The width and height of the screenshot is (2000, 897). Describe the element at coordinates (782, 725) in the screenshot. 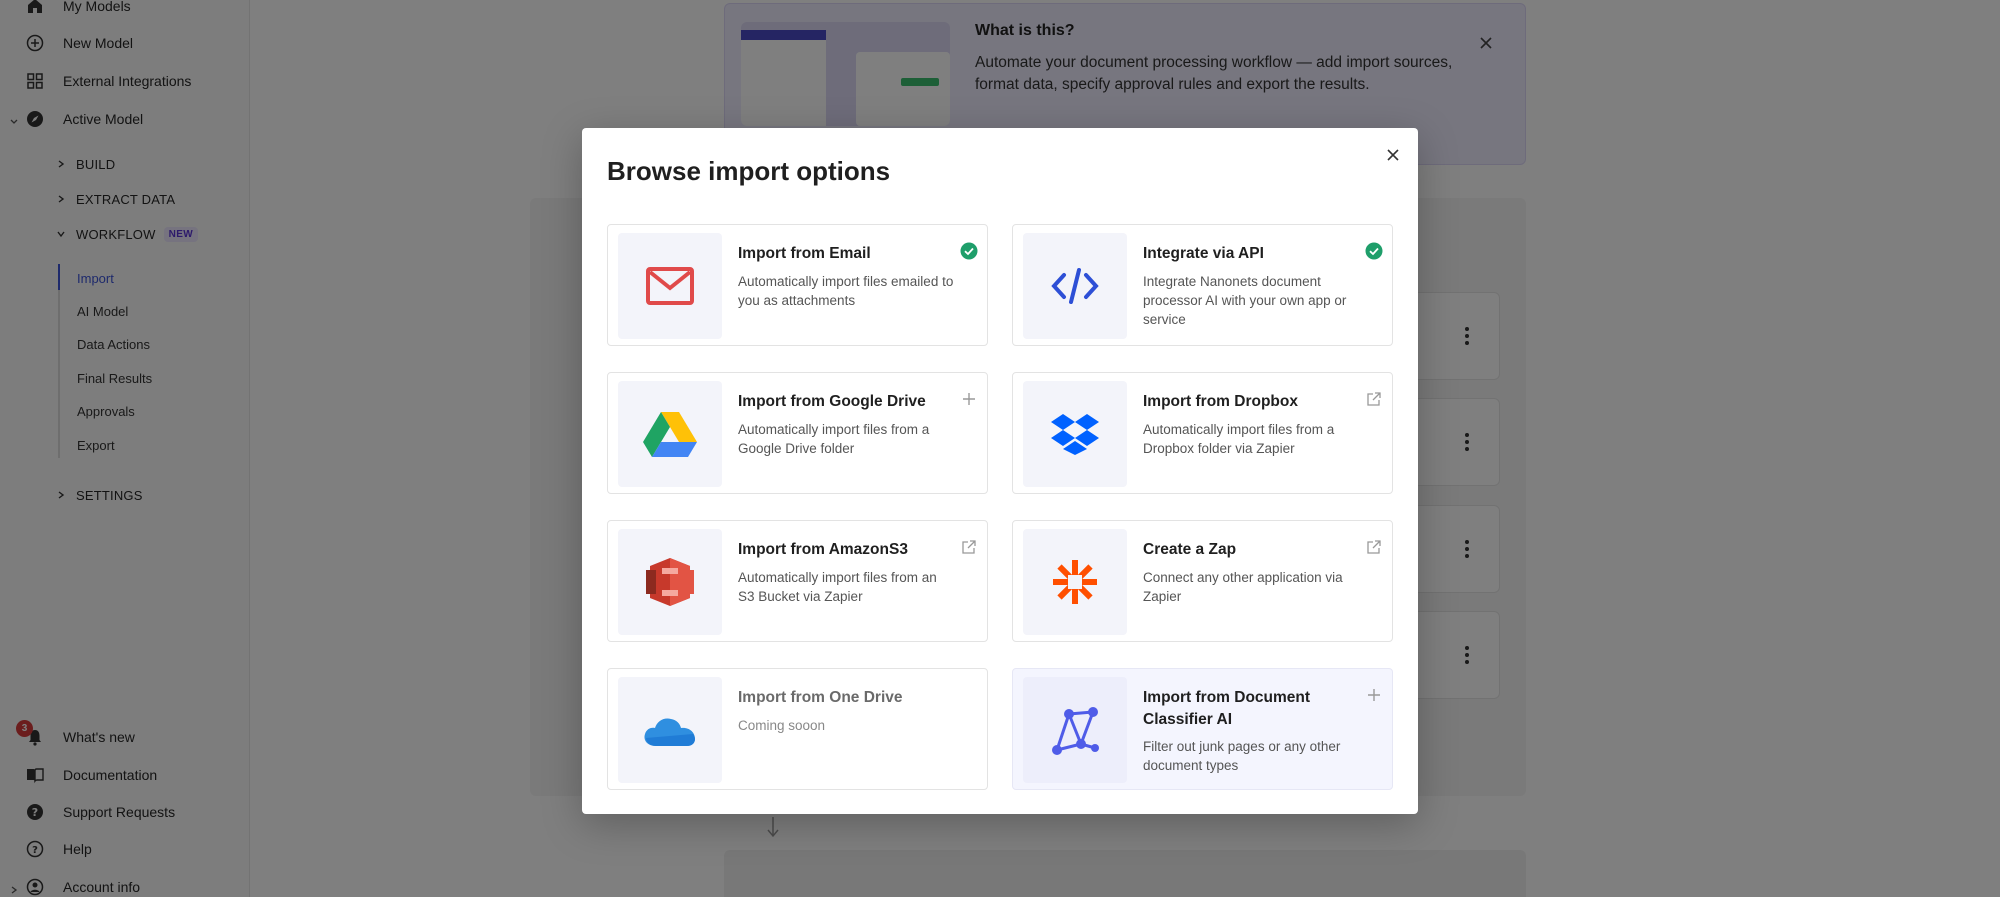

I see `option-desc: Coming sooon` at that location.